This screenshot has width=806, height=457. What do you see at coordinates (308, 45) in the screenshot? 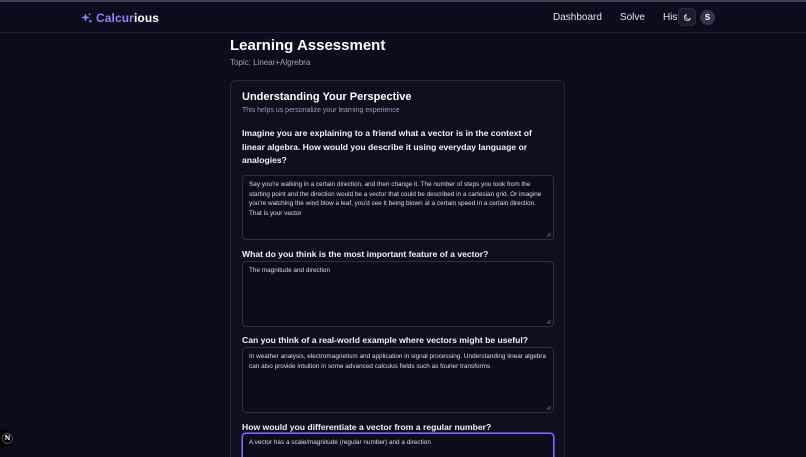
I see `page-title: Learning Assessment` at bounding box center [308, 45].